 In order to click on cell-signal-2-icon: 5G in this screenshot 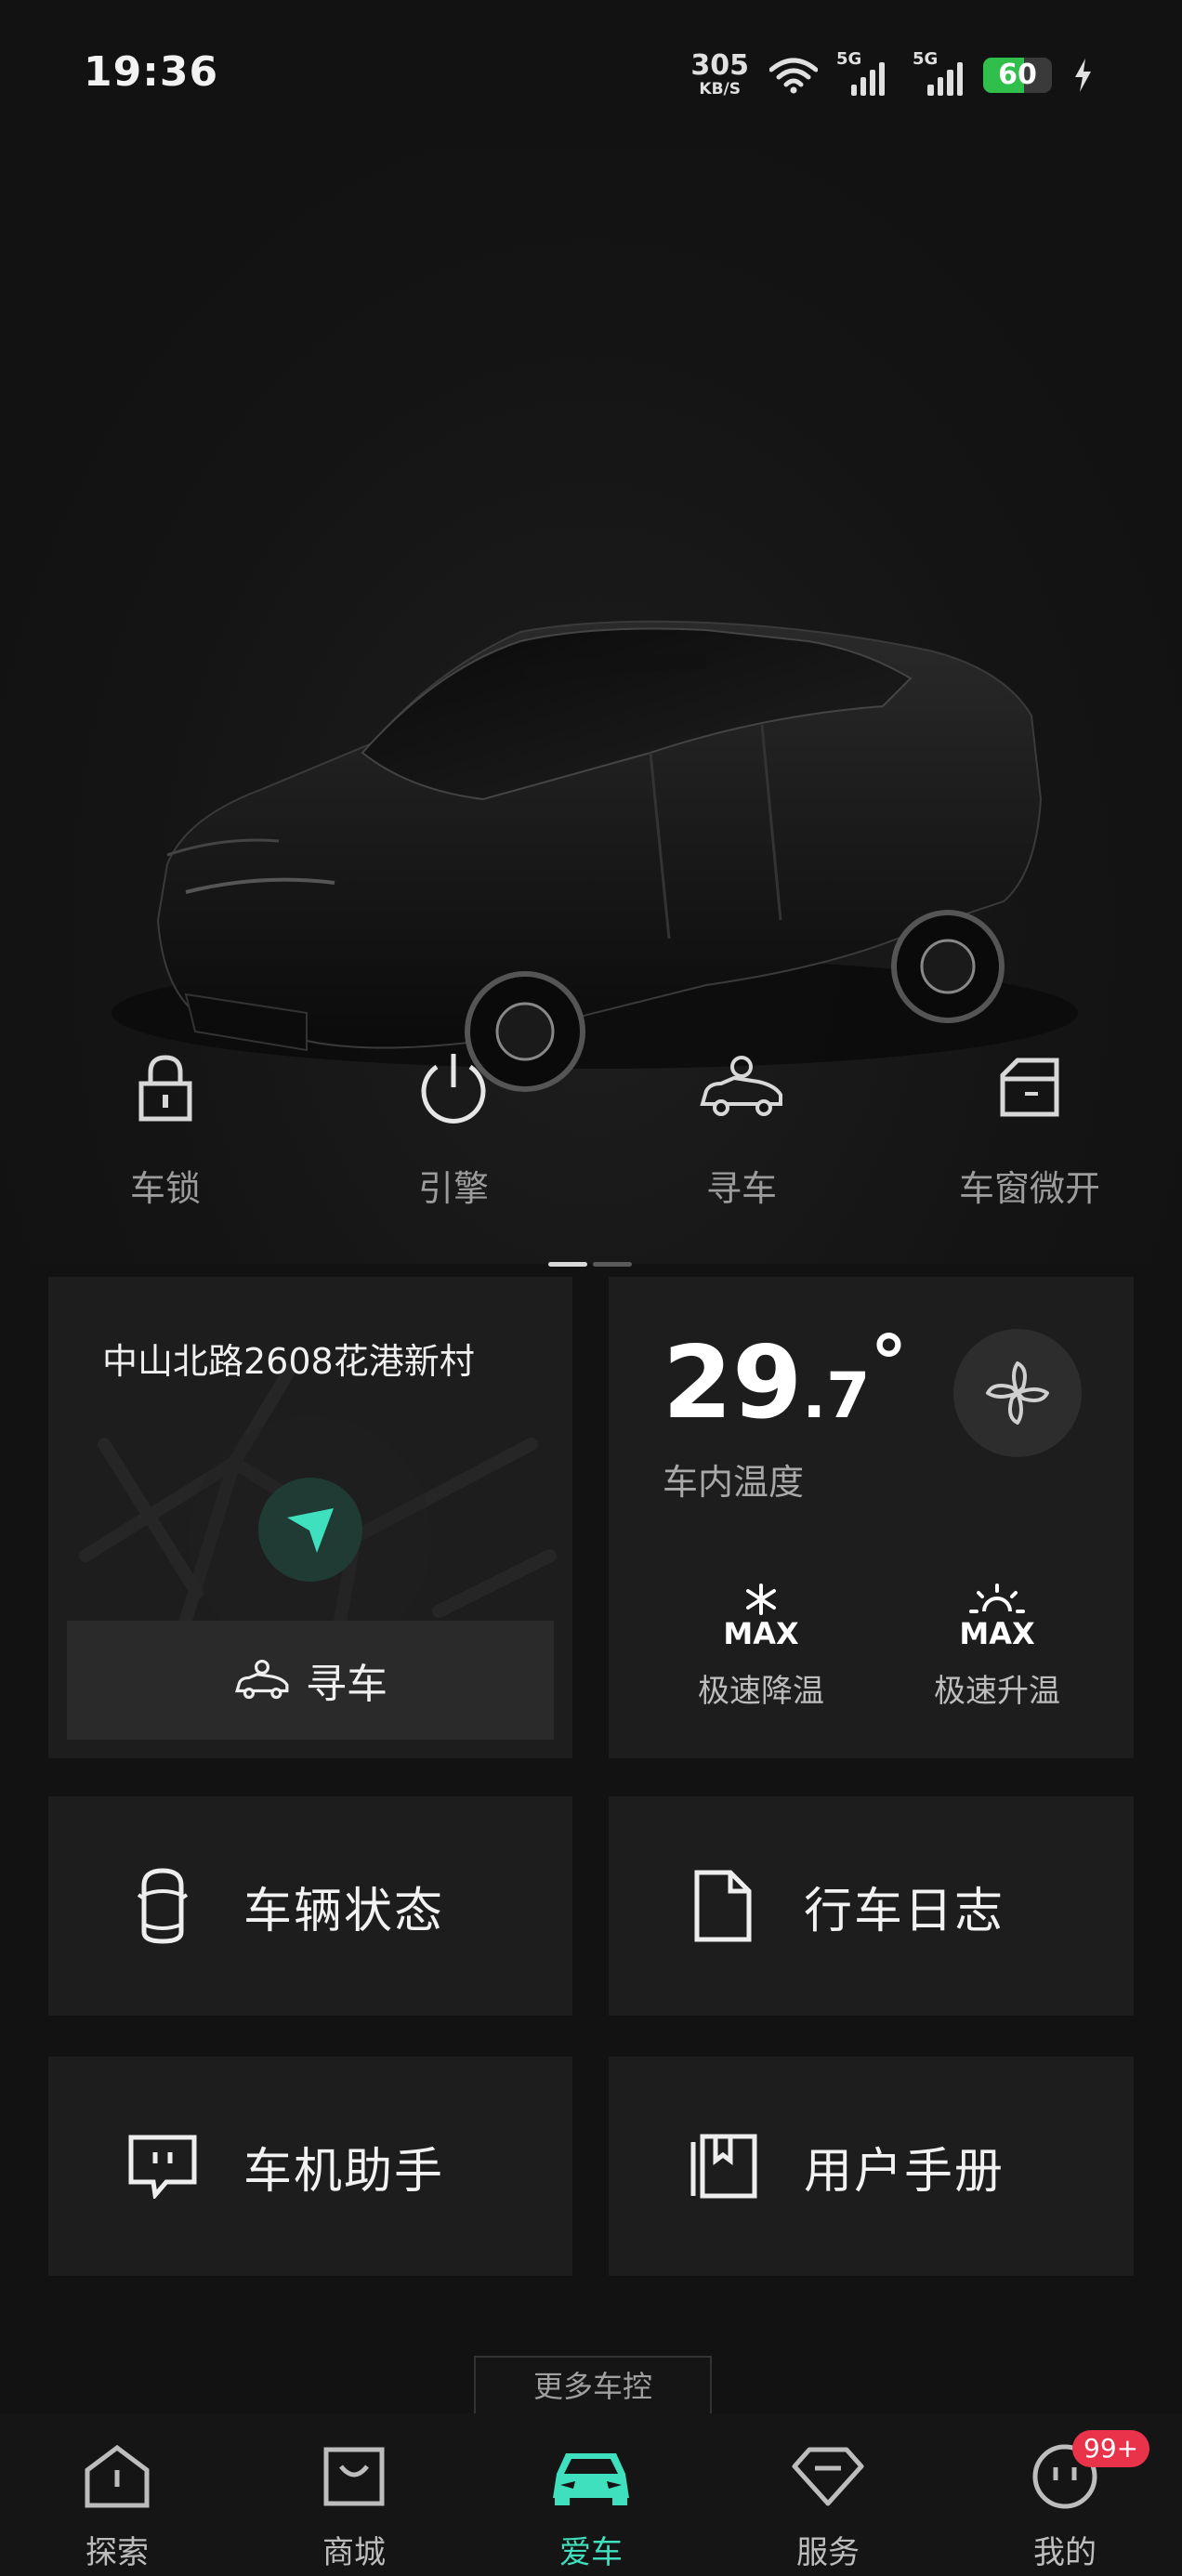, I will do `click(934, 72)`.